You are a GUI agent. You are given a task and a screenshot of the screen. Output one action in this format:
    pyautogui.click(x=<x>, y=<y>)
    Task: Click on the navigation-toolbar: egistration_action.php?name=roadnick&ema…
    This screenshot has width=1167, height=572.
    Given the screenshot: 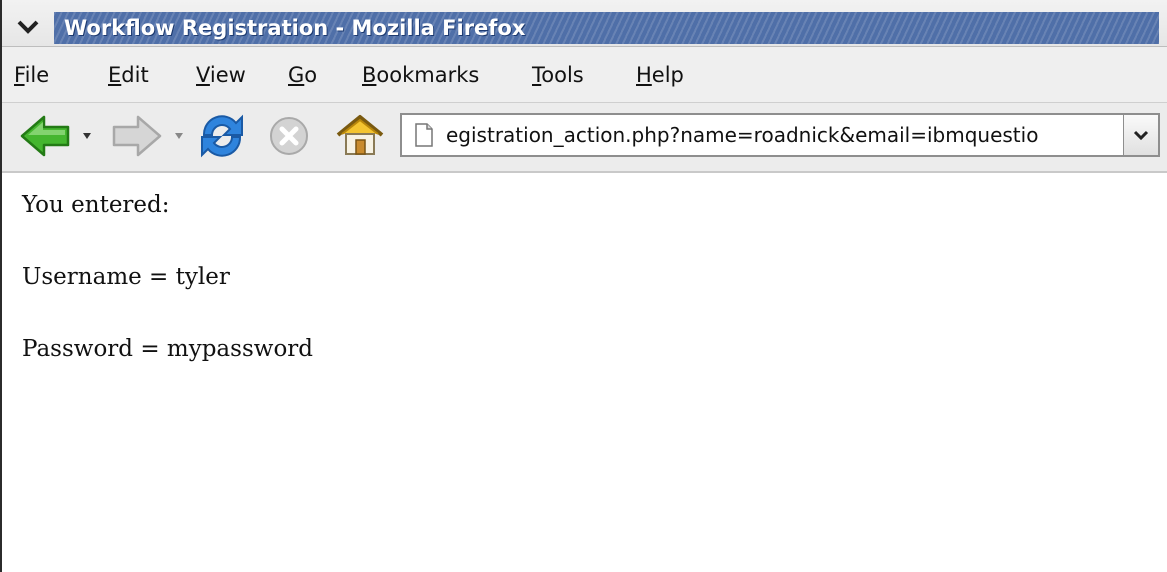 What is the action you would take?
    pyautogui.click(x=584, y=138)
    